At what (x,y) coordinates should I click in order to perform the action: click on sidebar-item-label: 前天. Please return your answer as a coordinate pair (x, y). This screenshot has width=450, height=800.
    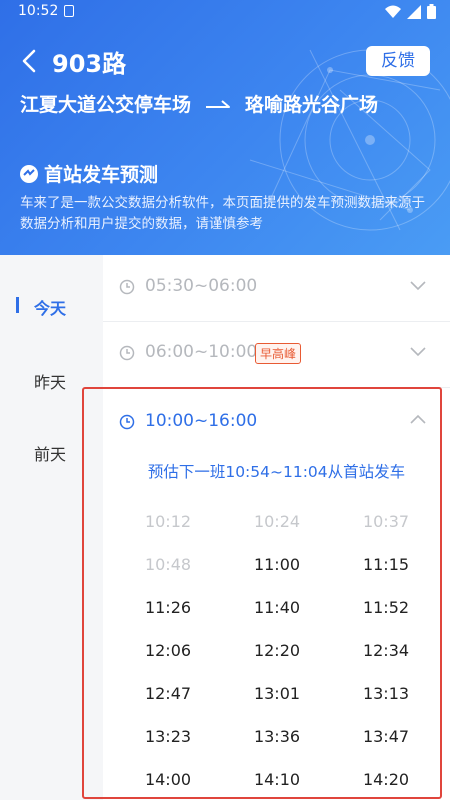
    Looking at the image, I should click on (50, 454).